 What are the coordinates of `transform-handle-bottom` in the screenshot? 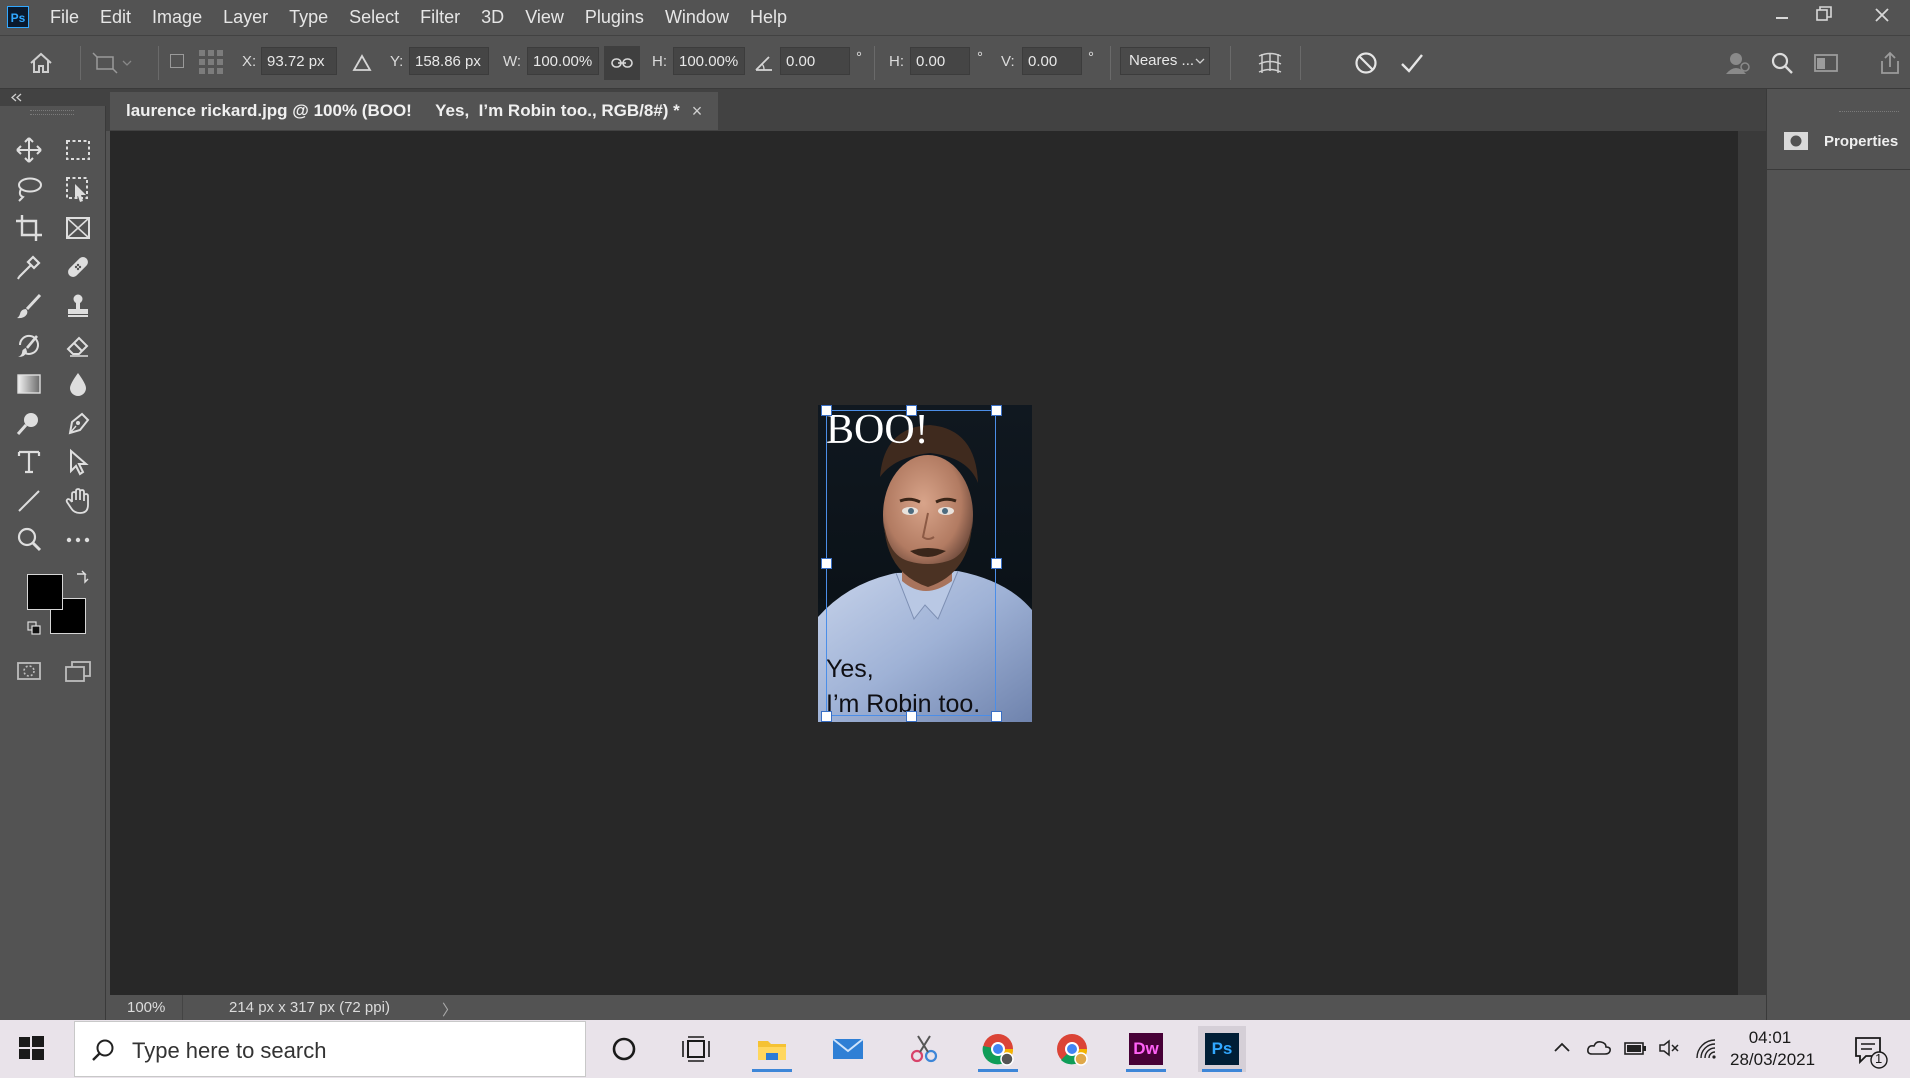 It's located at (911, 716).